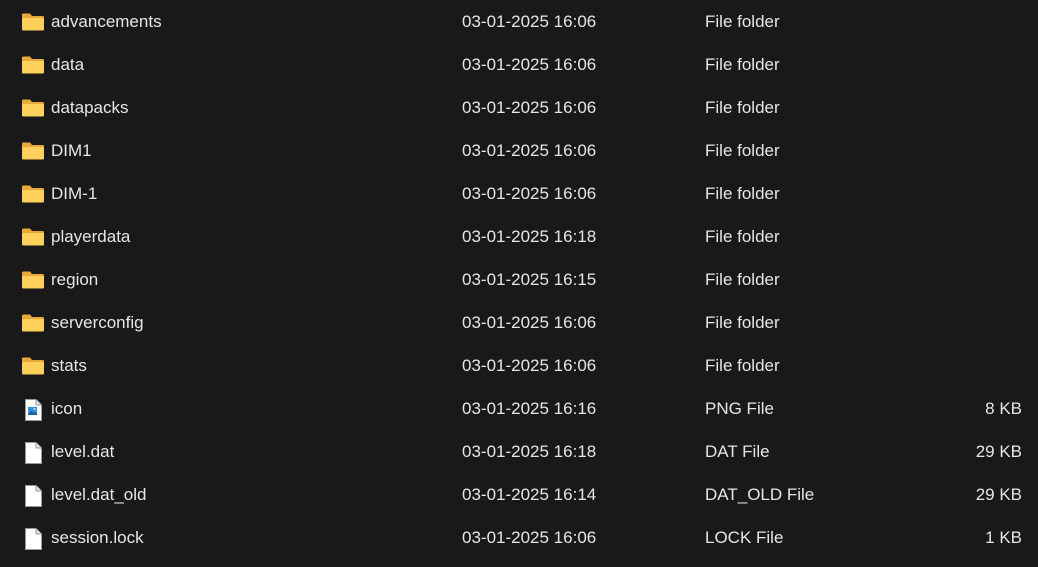 The height and width of the screenshot is (567, 1038). Describe the element at coordinates (529, 408) in the screenshot. I see `file-modified: 03-01-2025 16:16` at that location.